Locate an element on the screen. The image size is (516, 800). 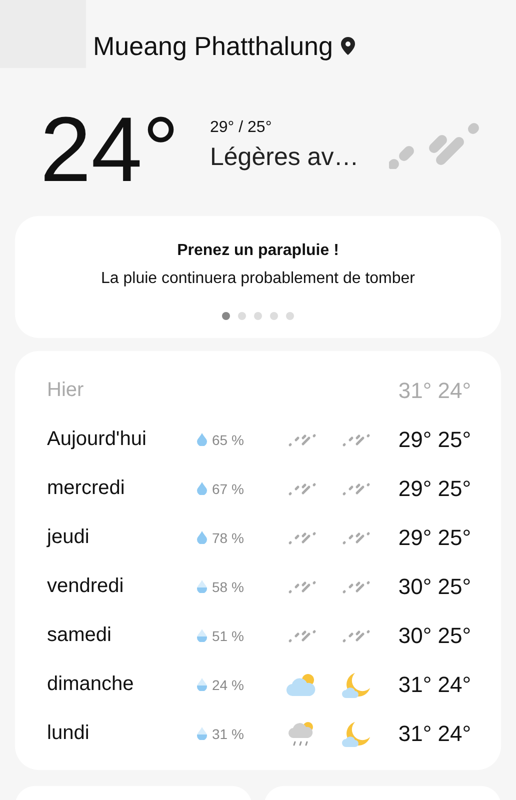
day-label: jeudi is located at coordinates (68, 537).